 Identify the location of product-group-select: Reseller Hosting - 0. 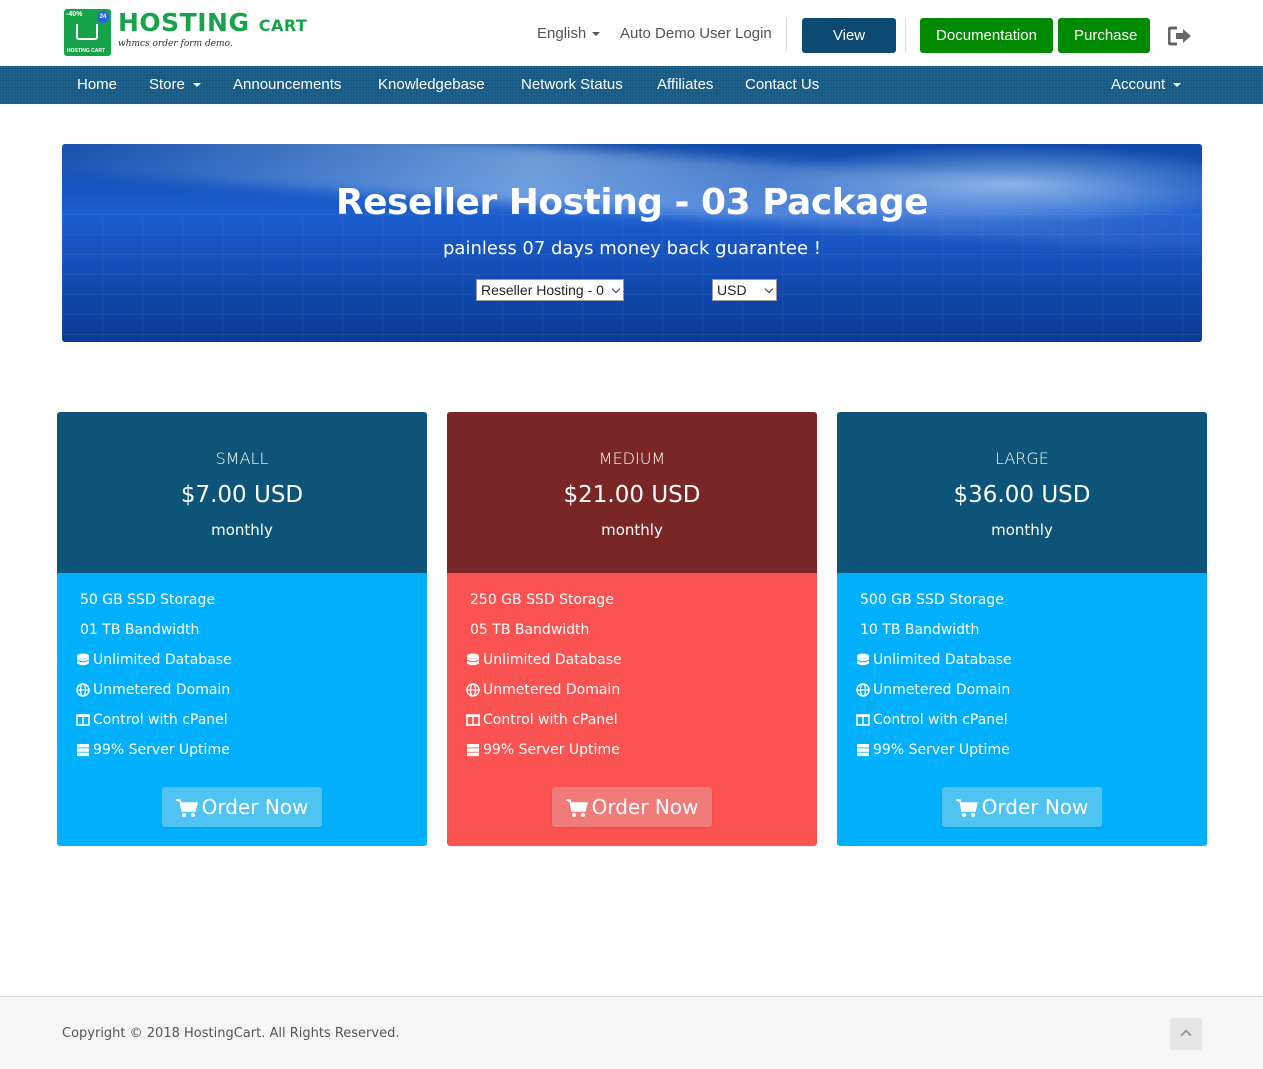
(550, 290).